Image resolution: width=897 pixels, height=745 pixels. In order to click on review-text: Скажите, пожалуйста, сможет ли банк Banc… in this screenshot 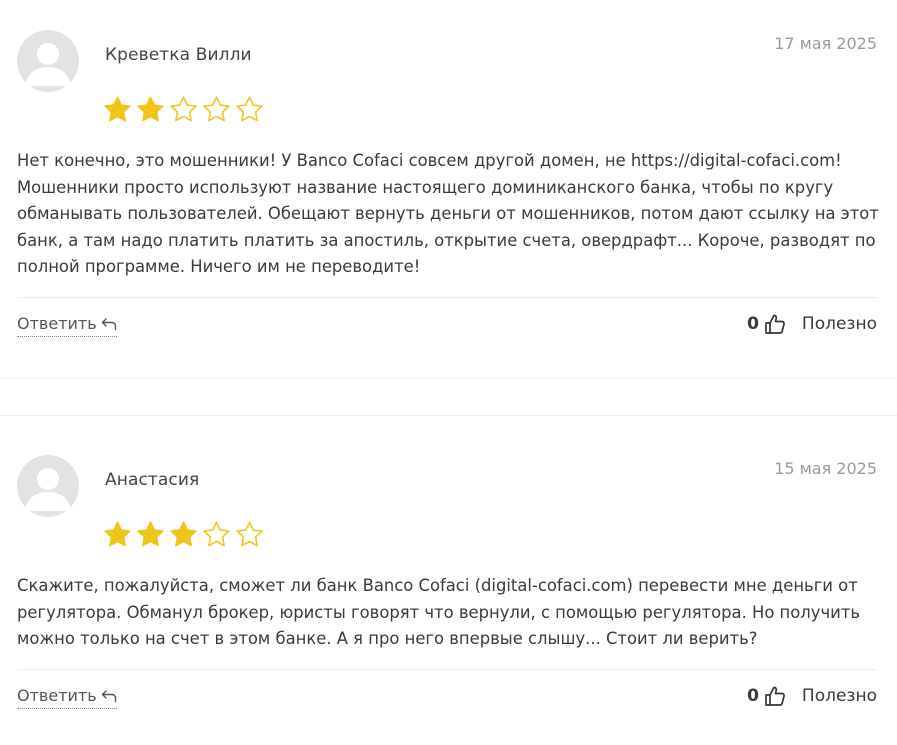, I will do `click(439, 612)`.